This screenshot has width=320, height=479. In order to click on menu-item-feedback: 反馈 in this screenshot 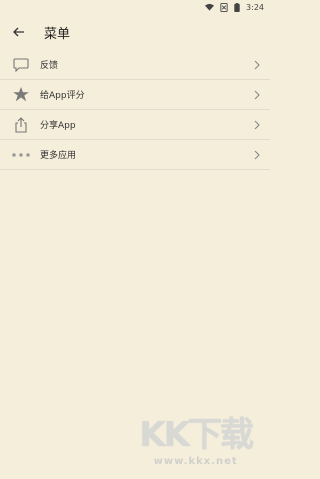, I will do `click(135, 65)`.